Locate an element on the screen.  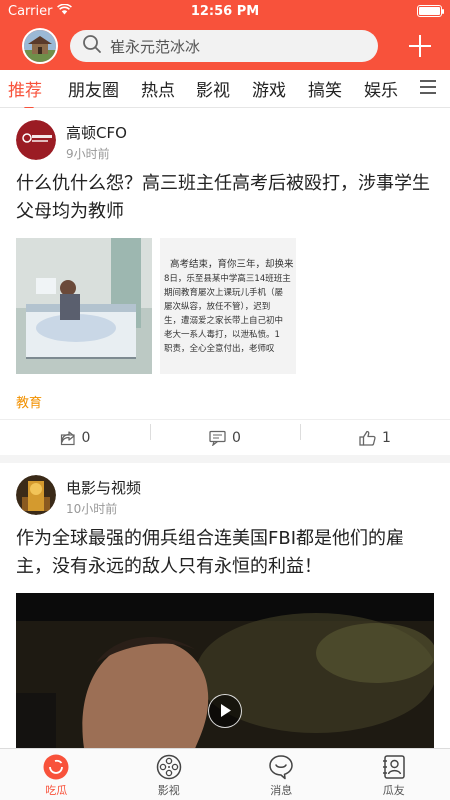
comment-icon is located at coordinates (217, 438).